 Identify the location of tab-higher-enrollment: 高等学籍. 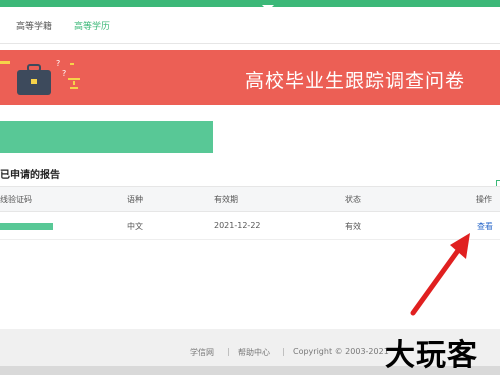
(34, 25).